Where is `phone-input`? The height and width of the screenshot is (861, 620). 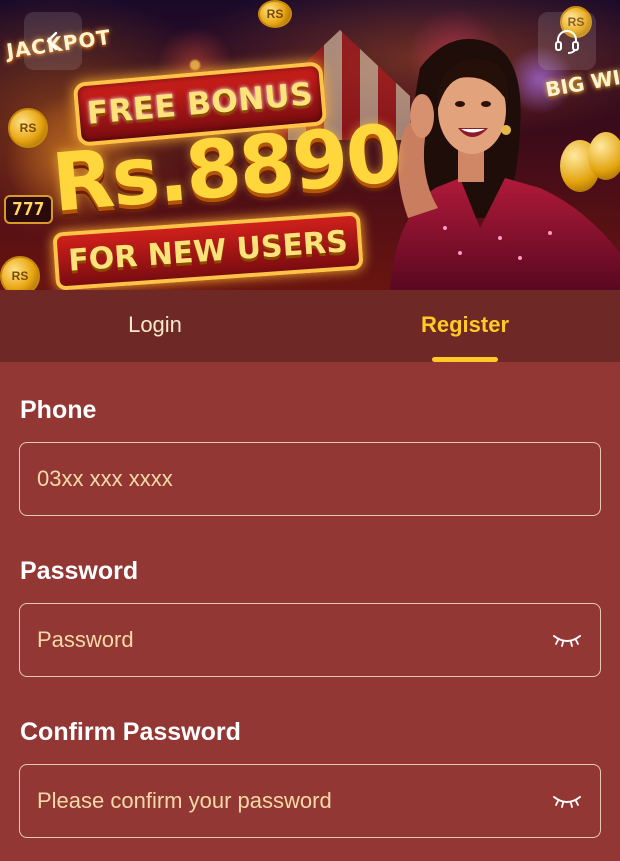 phone-input is located at coordinates (309, 479).